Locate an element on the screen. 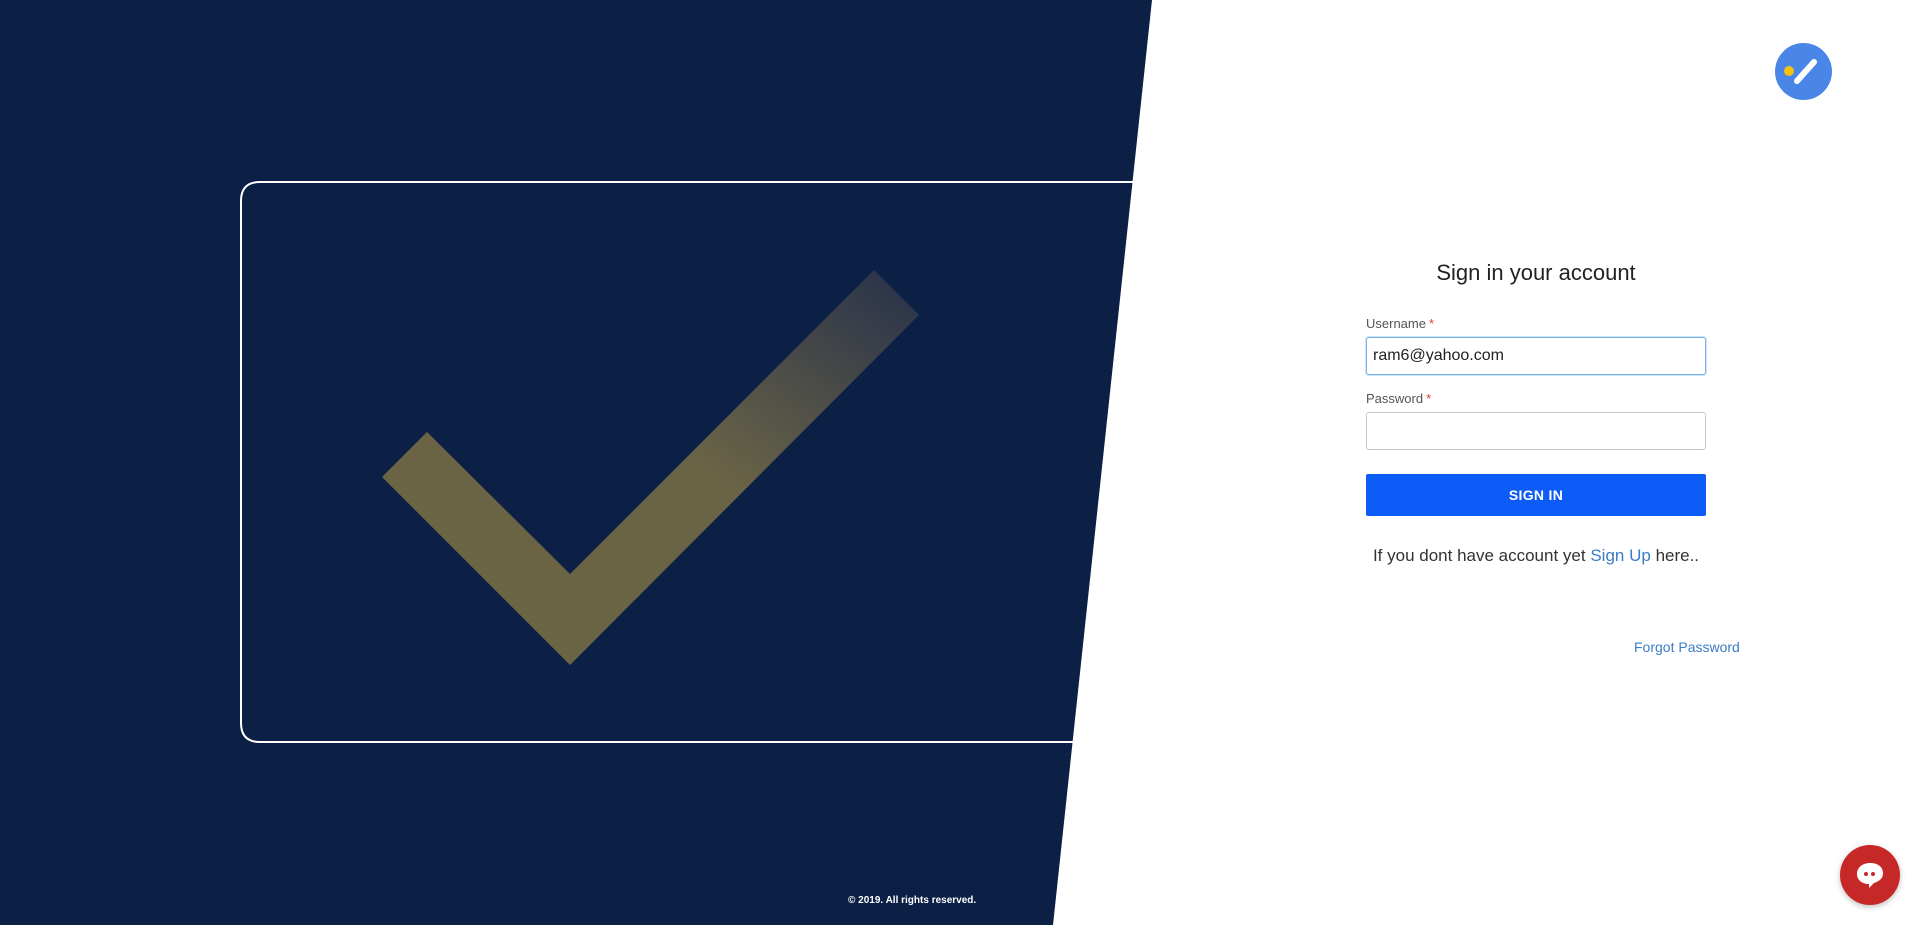 This screenshot has width=1920, height=925. password-input is located at coordinates (1536, 431).